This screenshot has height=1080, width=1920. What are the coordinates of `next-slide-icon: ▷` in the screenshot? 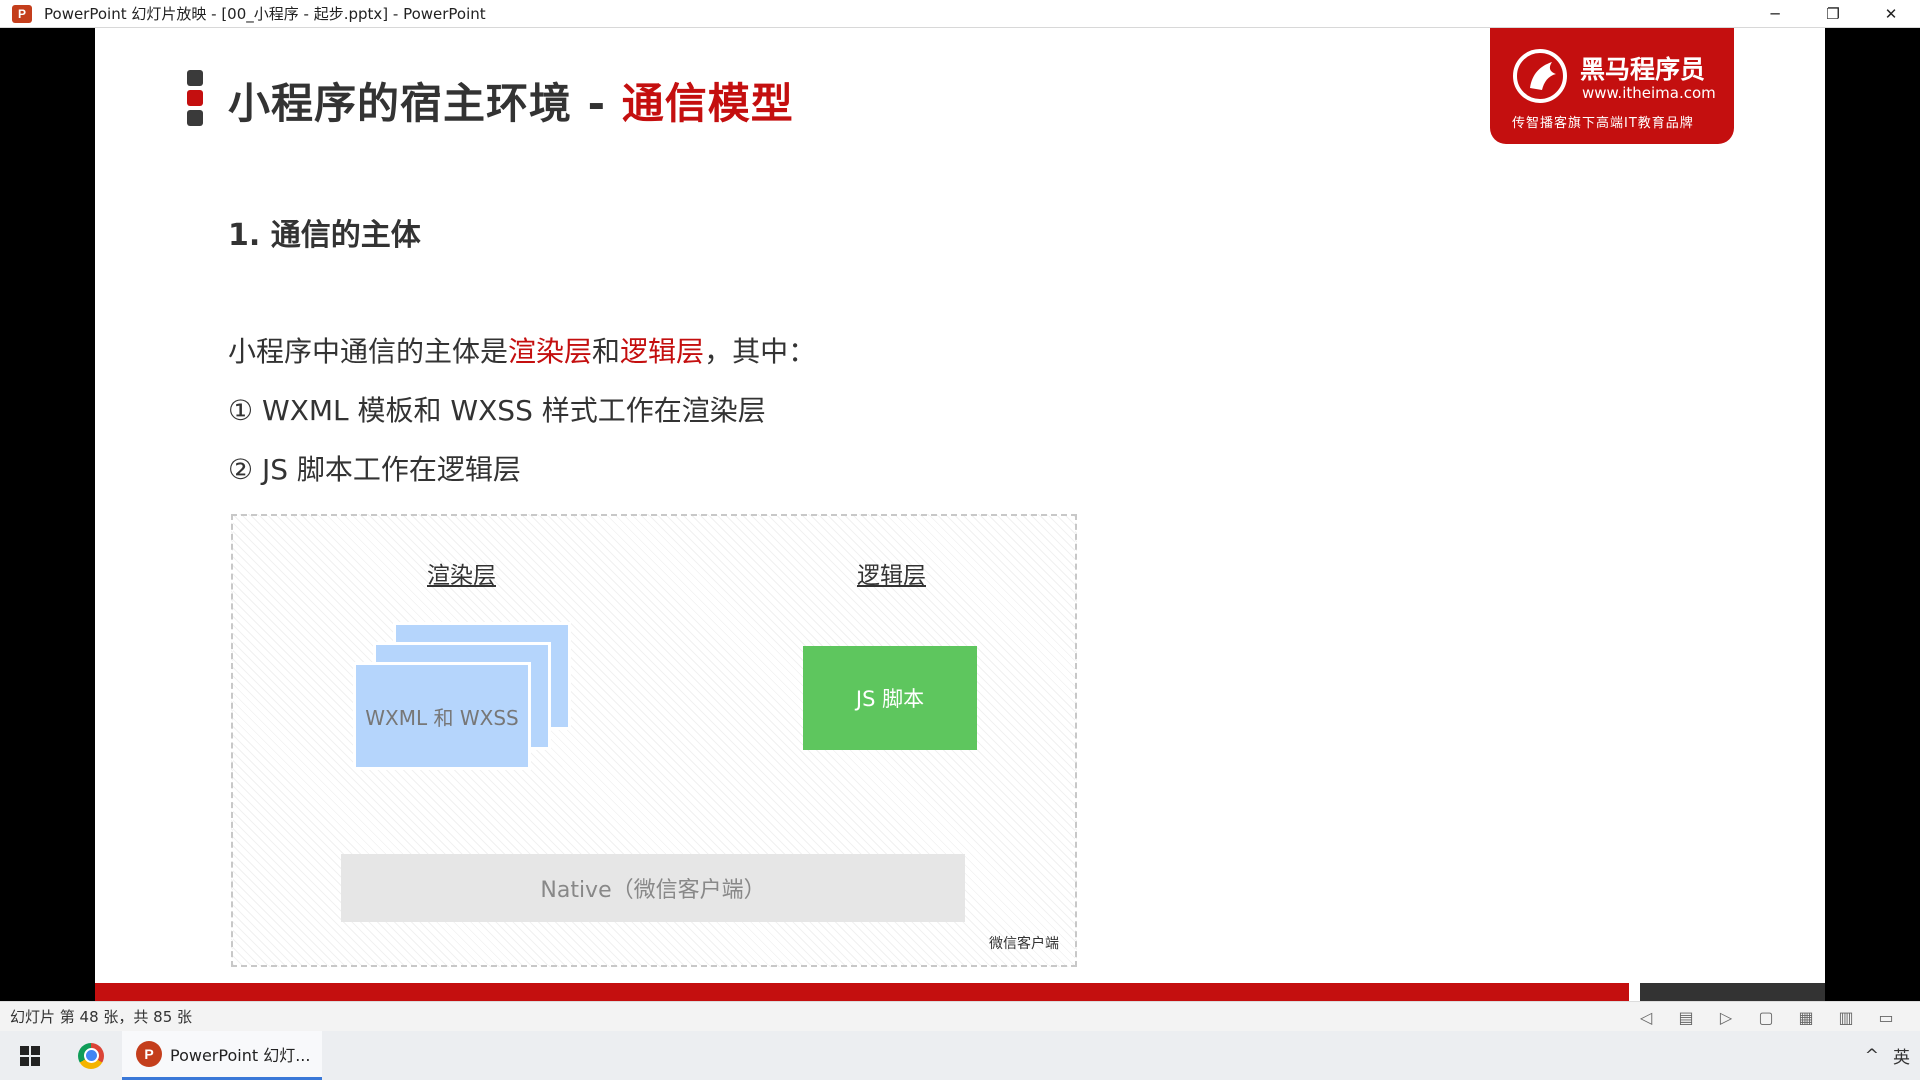 It's located at (1726, 1017).